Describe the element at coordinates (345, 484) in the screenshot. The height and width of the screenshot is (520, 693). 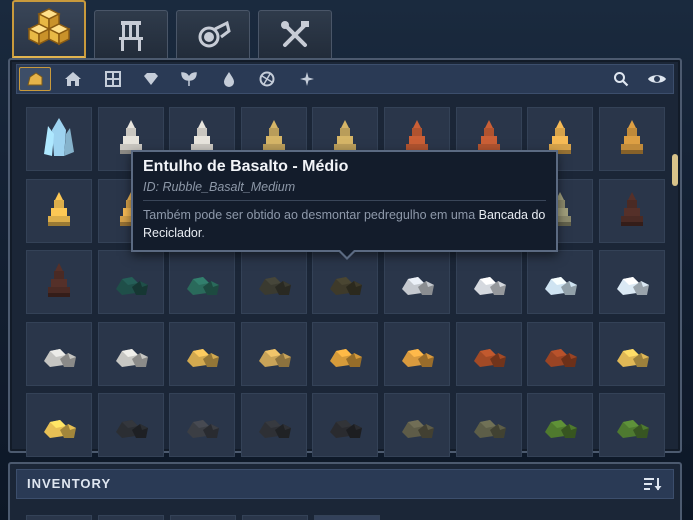
I see `inventory-header: INVENTORY` at that location.